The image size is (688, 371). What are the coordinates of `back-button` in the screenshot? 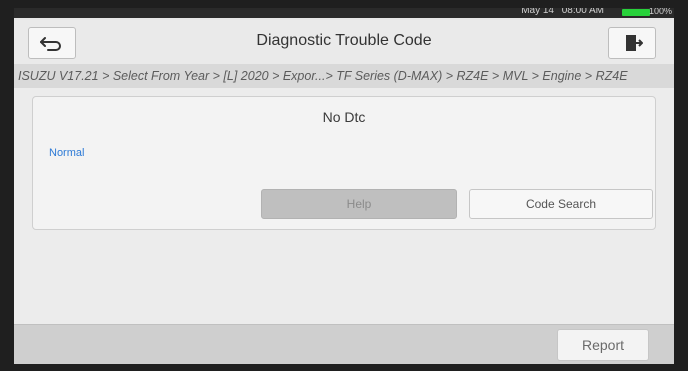 It's located at (52, 43).